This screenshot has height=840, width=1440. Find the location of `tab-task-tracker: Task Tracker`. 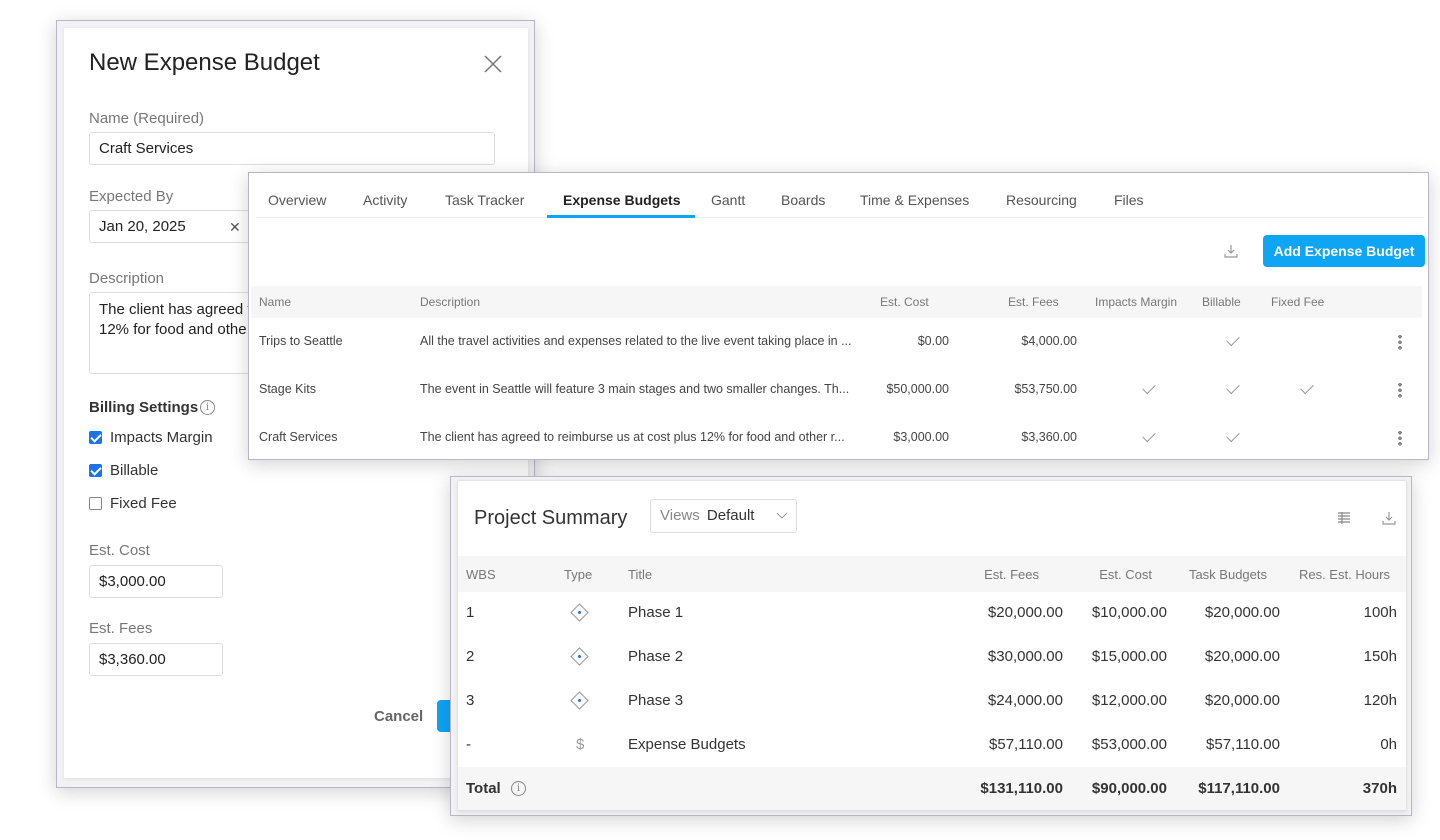

tab-task-tracker: Task Tracker is located at coordinates (484, 200).